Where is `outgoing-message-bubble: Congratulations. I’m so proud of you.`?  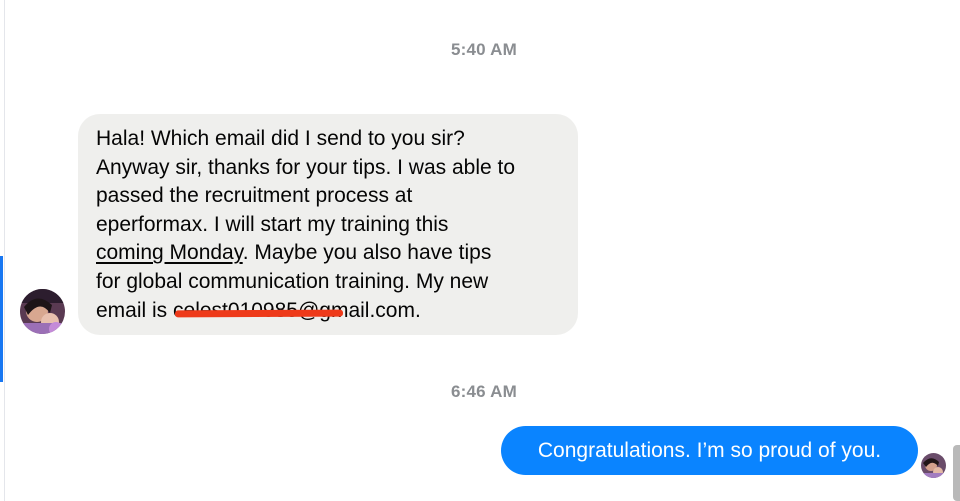
outgoing-message-bubble: Congratulations. I’m so proud of you. is located at coordinates (709, 450).